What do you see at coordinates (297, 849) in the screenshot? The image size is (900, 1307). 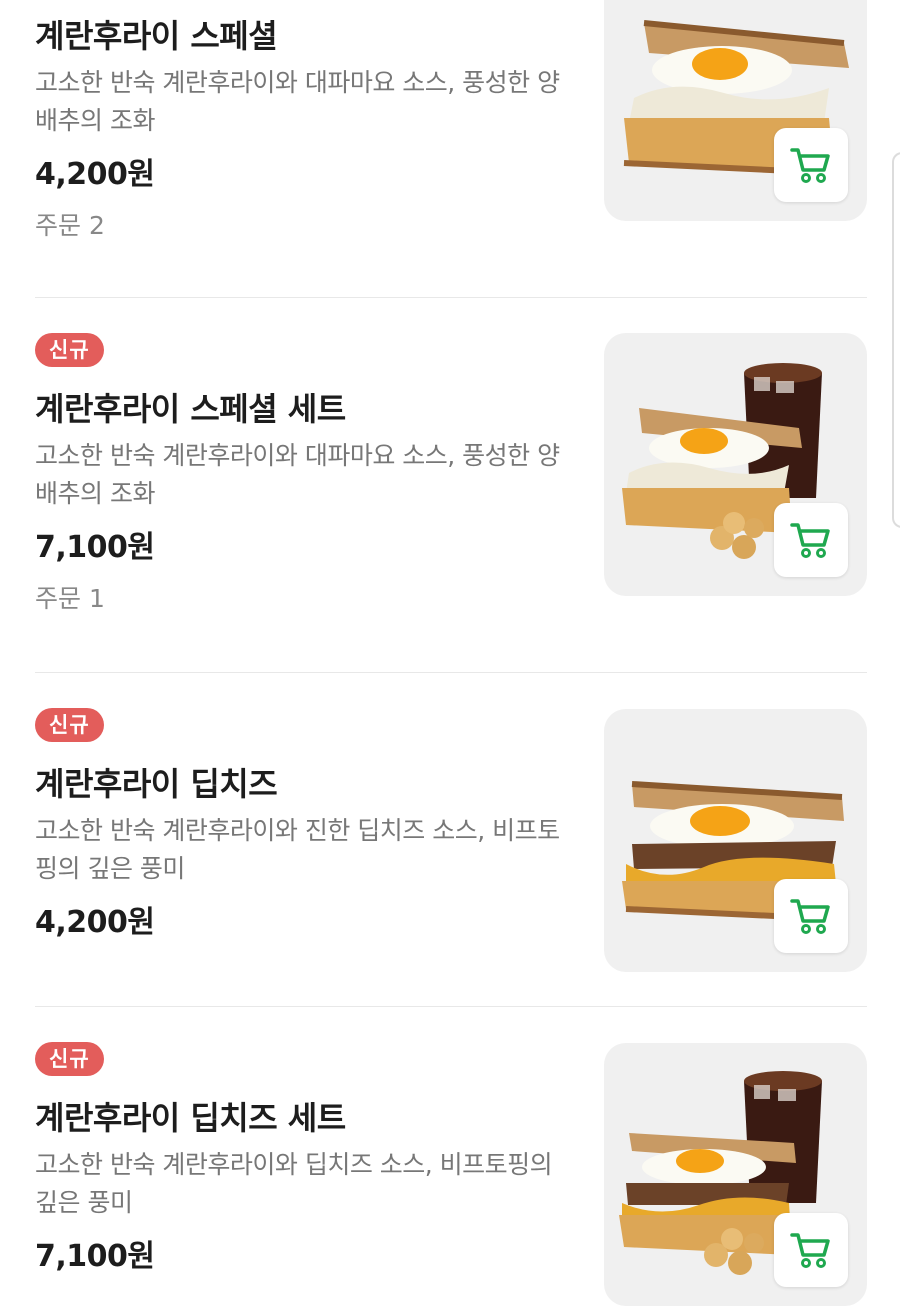 I see `menu-item-description: 고소한 반숙 계란후라이와 진한 딥치즈 소스, 비프토핑의 깊은 풍미` at bounding box center [297, 849].